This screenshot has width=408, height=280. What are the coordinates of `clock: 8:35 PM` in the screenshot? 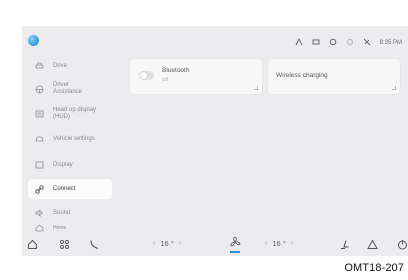 It's located at (390, 43).